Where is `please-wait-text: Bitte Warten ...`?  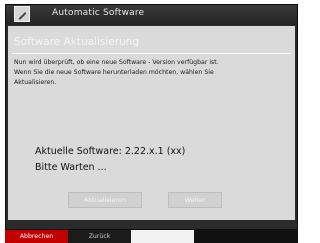
please-wait-text: Bitte Warten ... is located at coordinates (71, 167).